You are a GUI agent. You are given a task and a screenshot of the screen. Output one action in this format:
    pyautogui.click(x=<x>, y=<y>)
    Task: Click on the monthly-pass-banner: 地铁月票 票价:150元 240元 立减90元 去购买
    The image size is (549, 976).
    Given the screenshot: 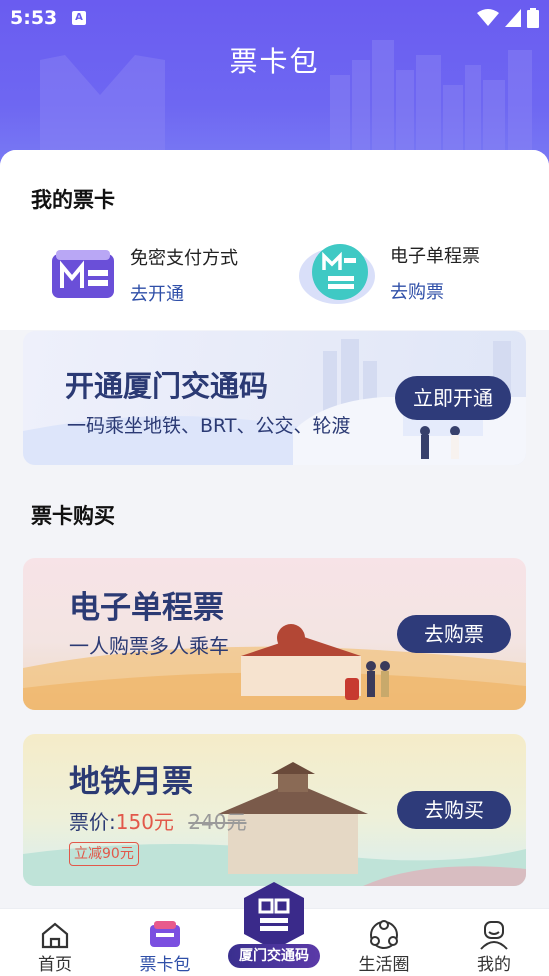 What is the action you would take?
    pyautogui.click(x=274, y=810)
    